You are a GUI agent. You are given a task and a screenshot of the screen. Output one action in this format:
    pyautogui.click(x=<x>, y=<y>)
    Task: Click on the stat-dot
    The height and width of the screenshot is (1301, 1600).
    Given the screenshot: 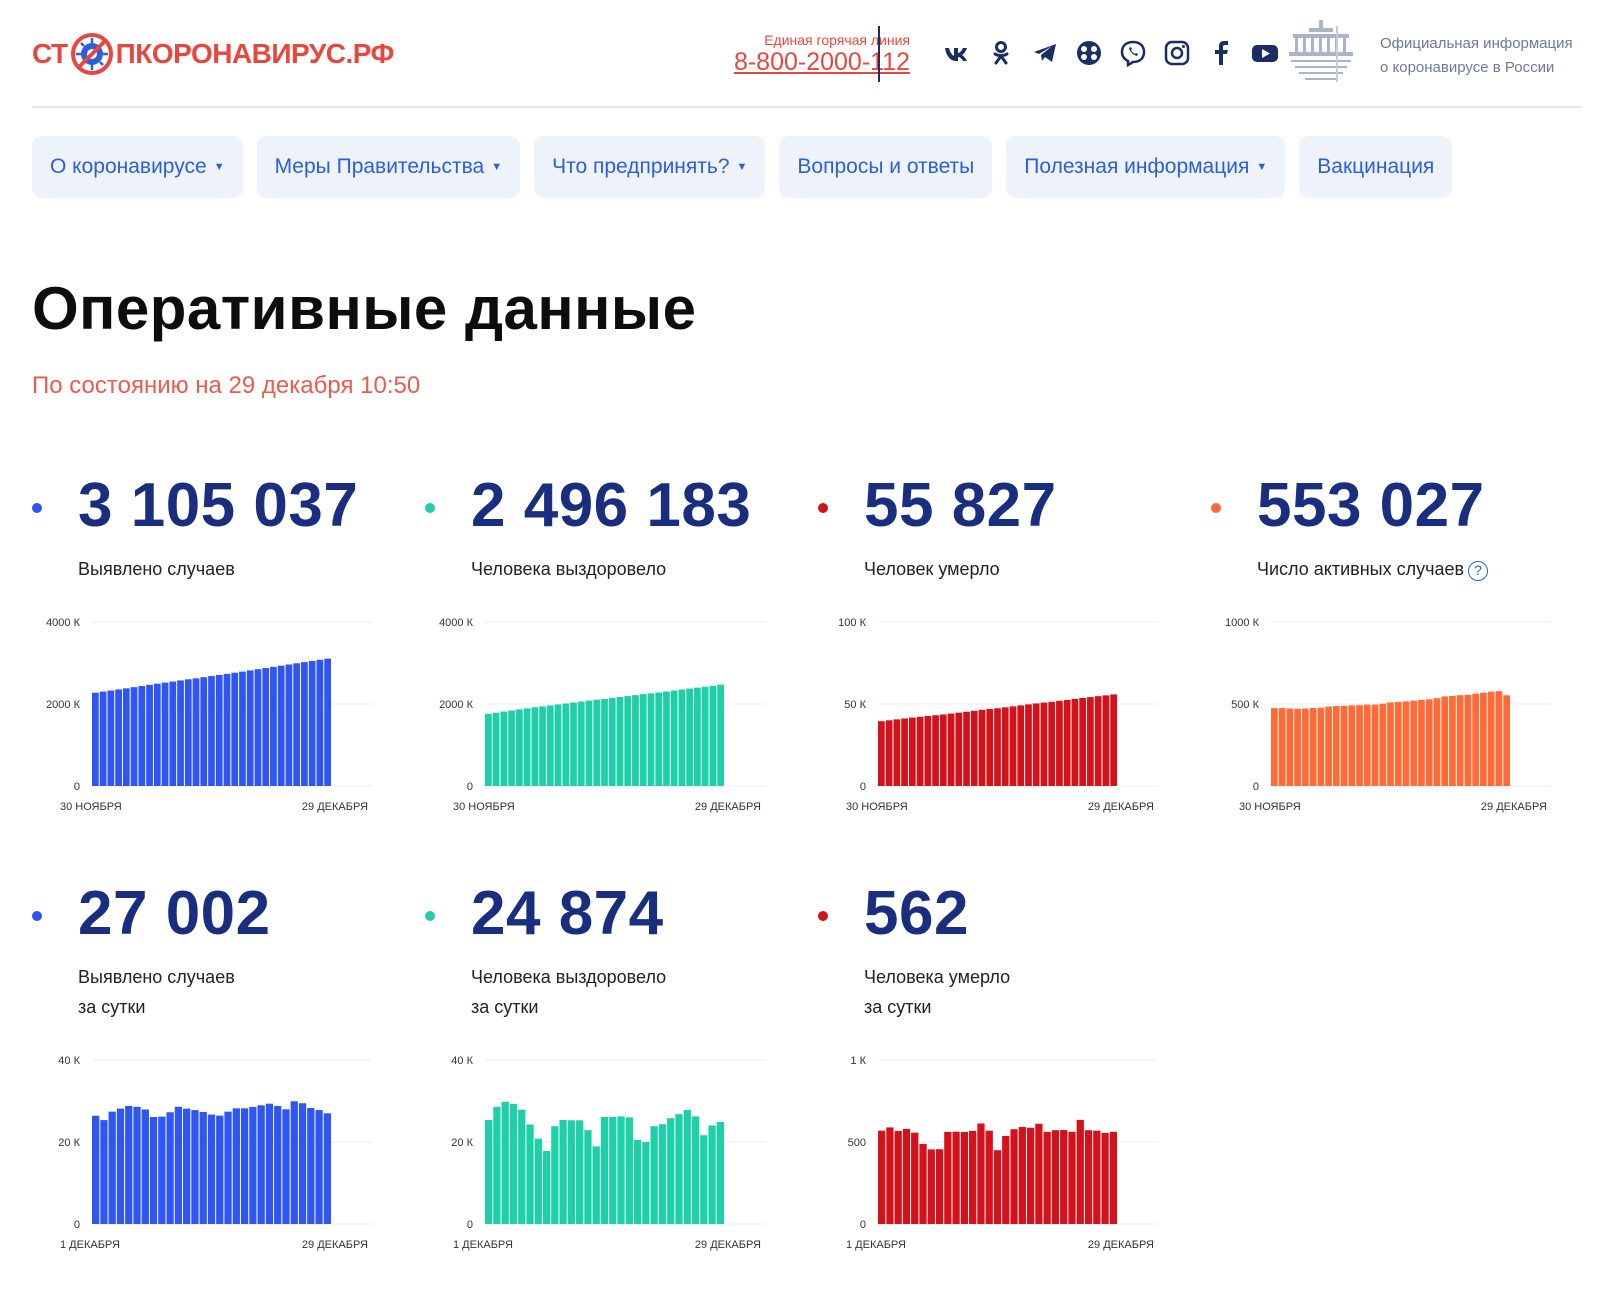 What is the action you would take?
    pyautogui.click(x=430, y=916)
    